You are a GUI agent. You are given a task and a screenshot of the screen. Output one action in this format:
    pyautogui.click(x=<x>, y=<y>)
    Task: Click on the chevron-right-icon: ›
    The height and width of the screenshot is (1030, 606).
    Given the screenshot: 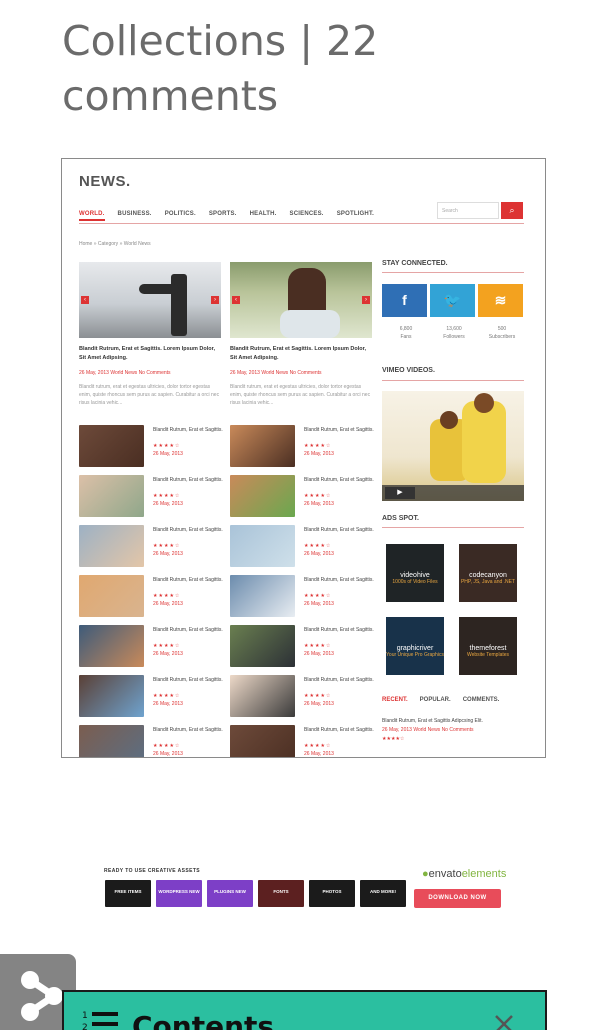 What is the action you would take?
    pyautogui.click(x=366, y=300)
    